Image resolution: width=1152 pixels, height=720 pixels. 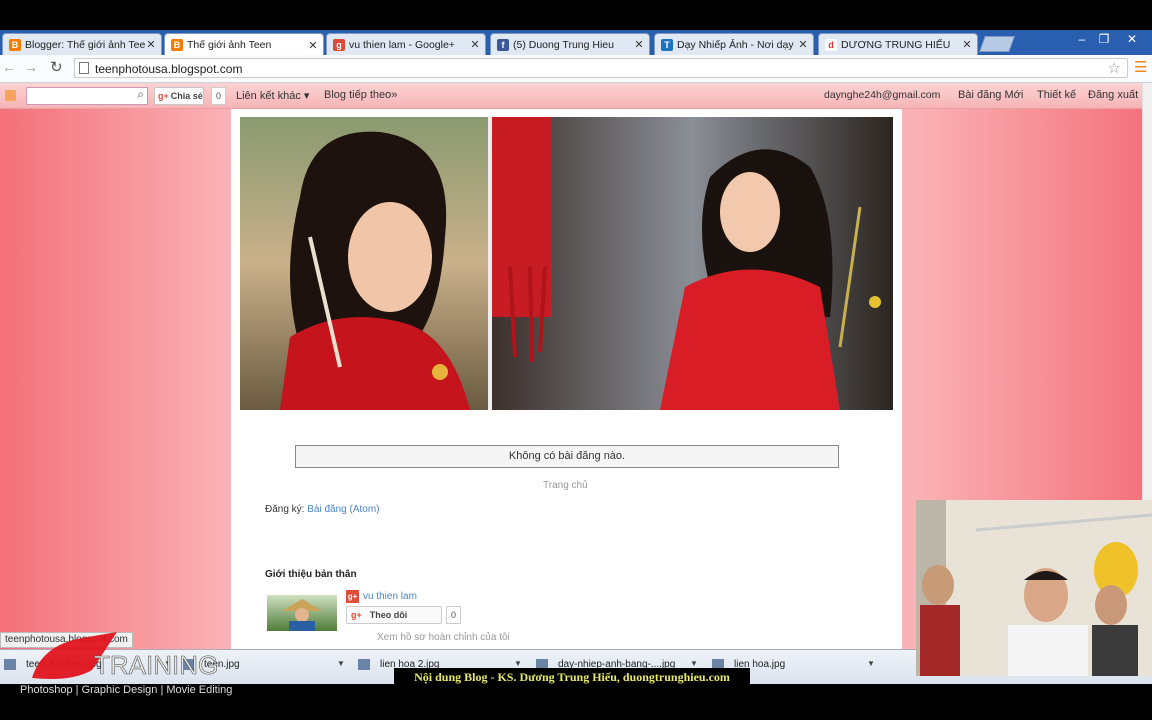 What do you see at coordinates (601, 68) in the screenshot?
I see `address-bar: teenphotousa.blogspot.com ☆` at bounding box center [601, 68].